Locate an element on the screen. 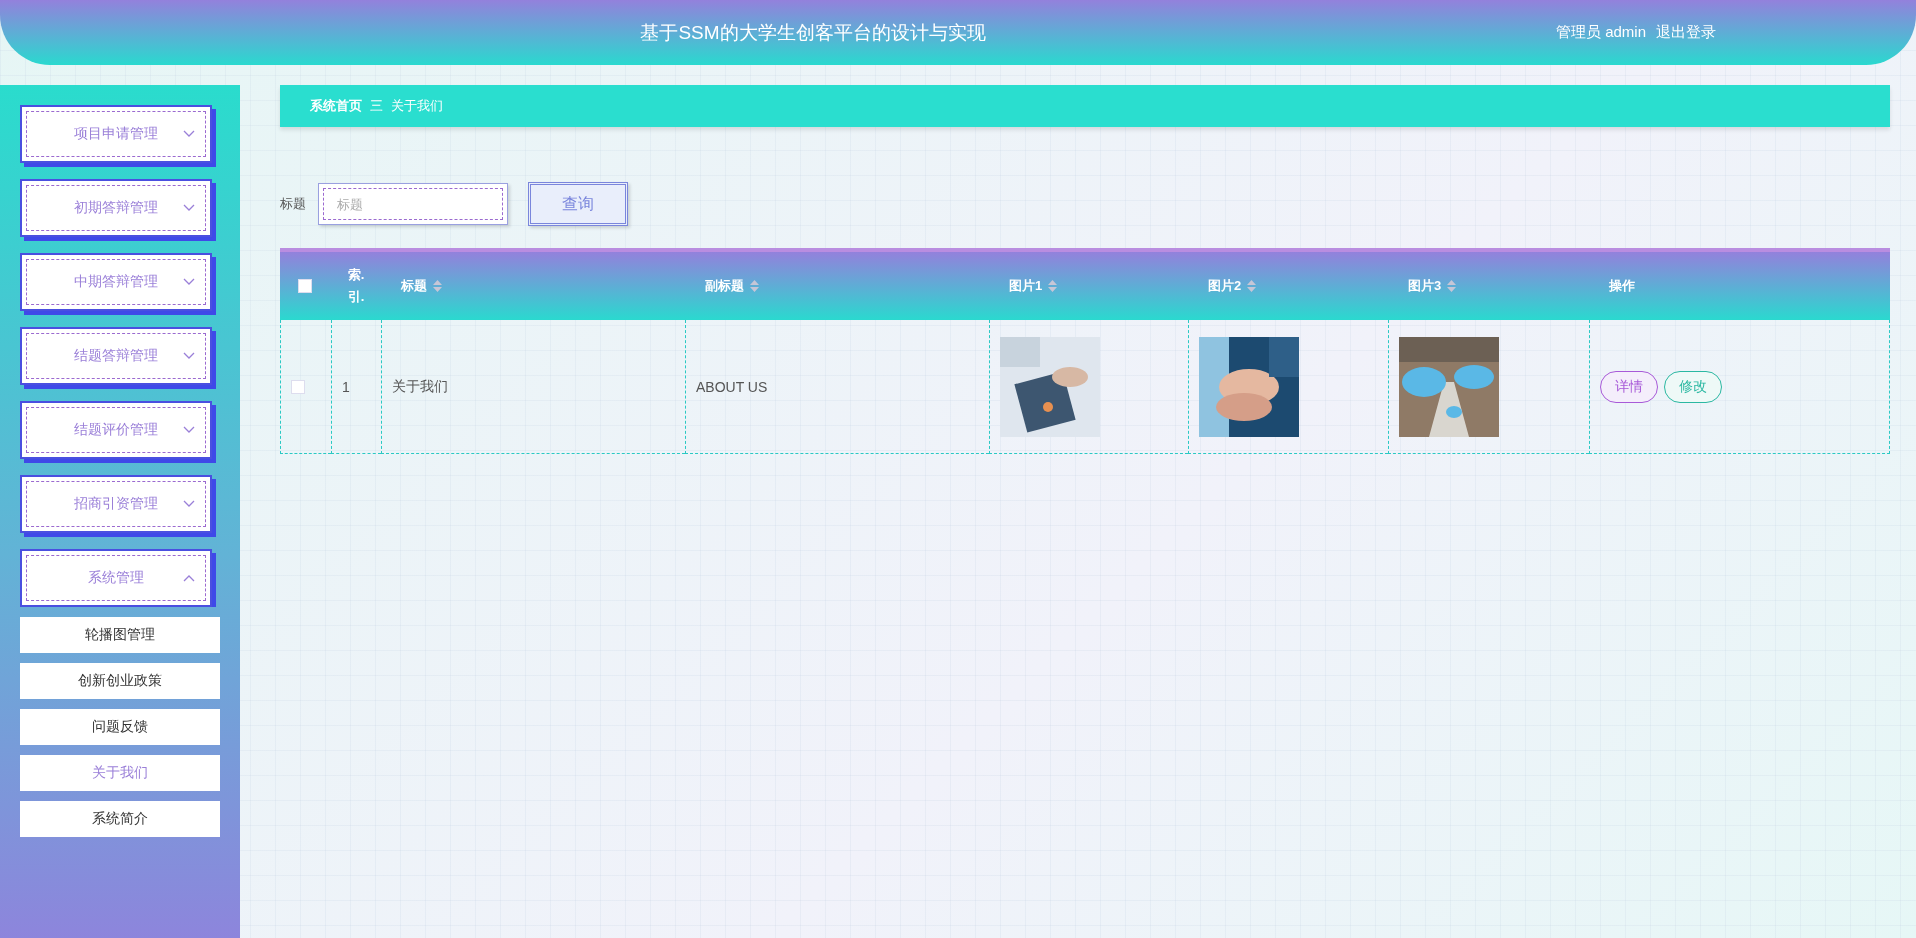  submenu-item: 轮播图管理 is located at coordinates (120, 635).